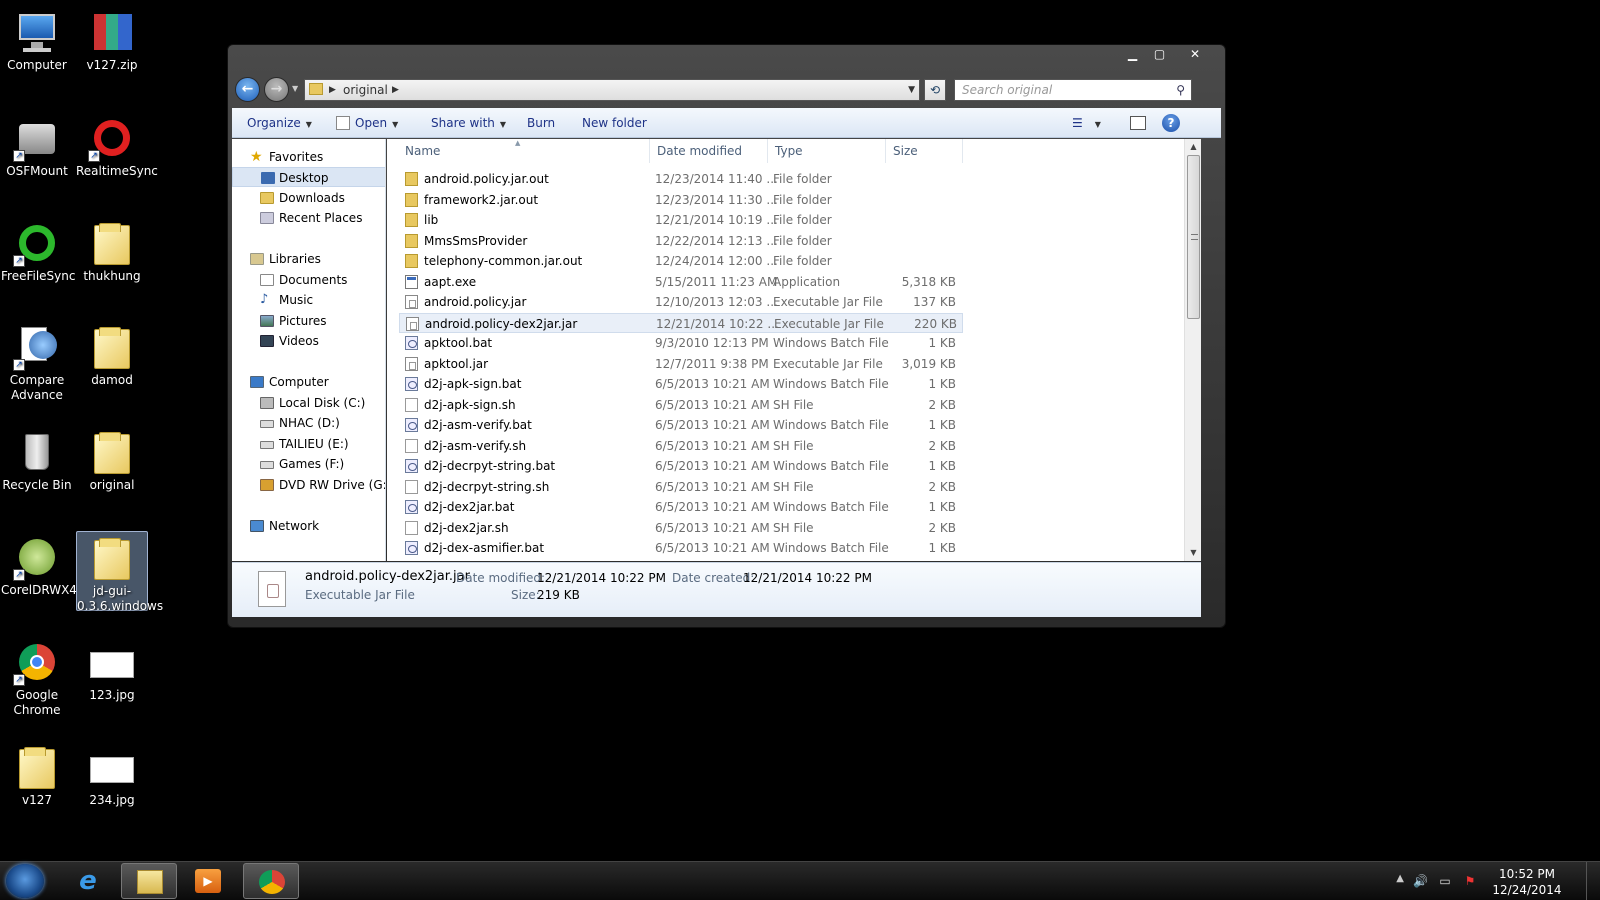 The image size is (1600, 900). Describe the element at coordinates (1445, 881) in the screenshot. I see `network-icon: ▭` at that location.